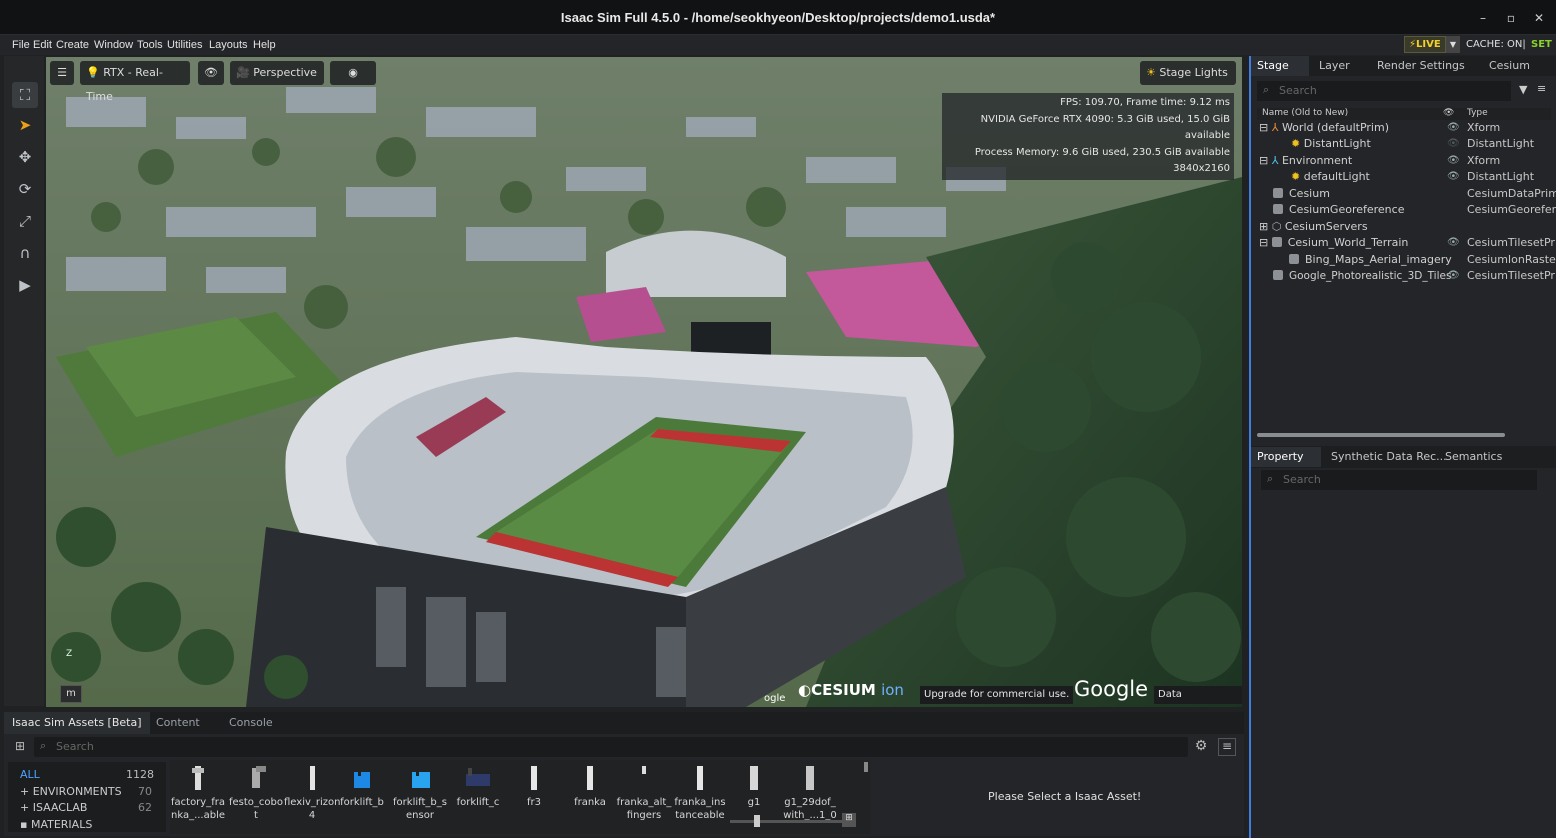  What do you see at coordinates (20, 747) in the screenshot?
I see `filter-tree-icon: ⊞` at bounding box center [20, 747].